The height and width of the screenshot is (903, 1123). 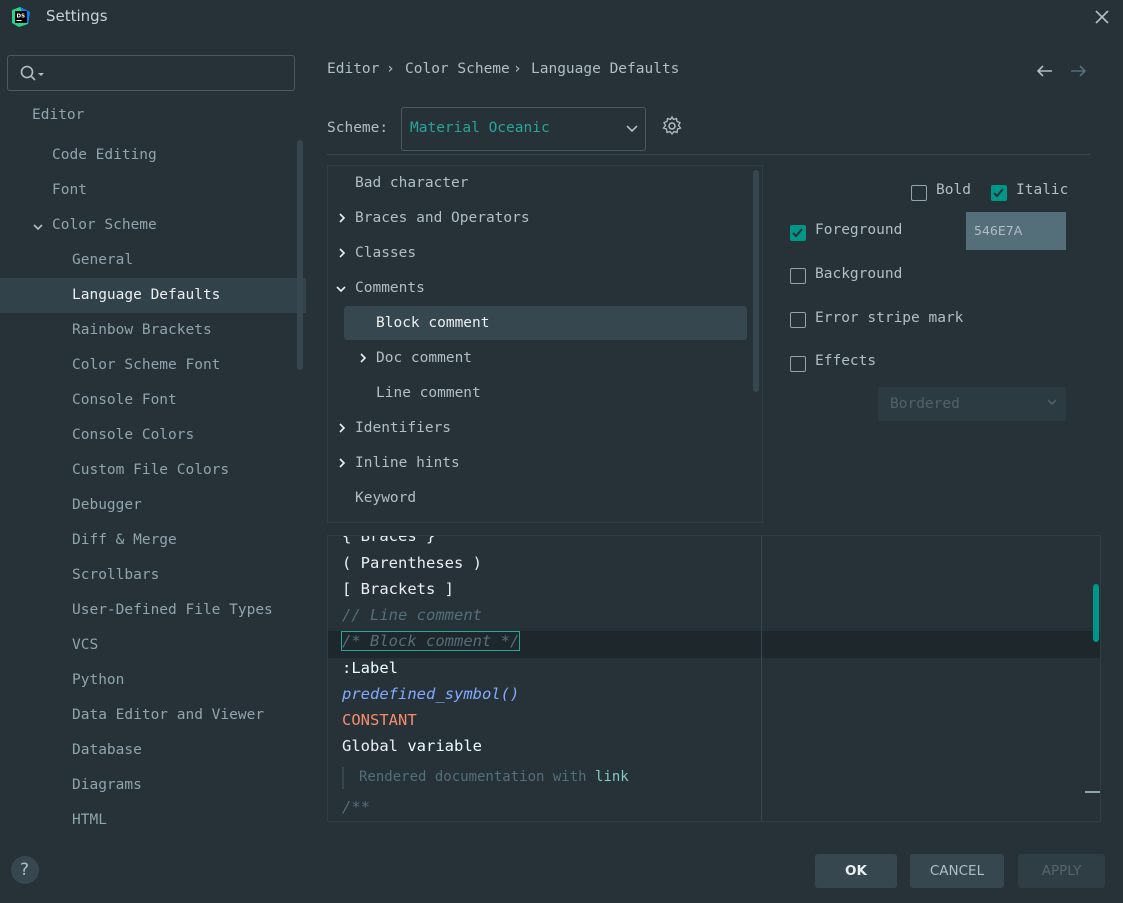 I want to click on forward-arrow-icon, so click(x=1078, y=71).